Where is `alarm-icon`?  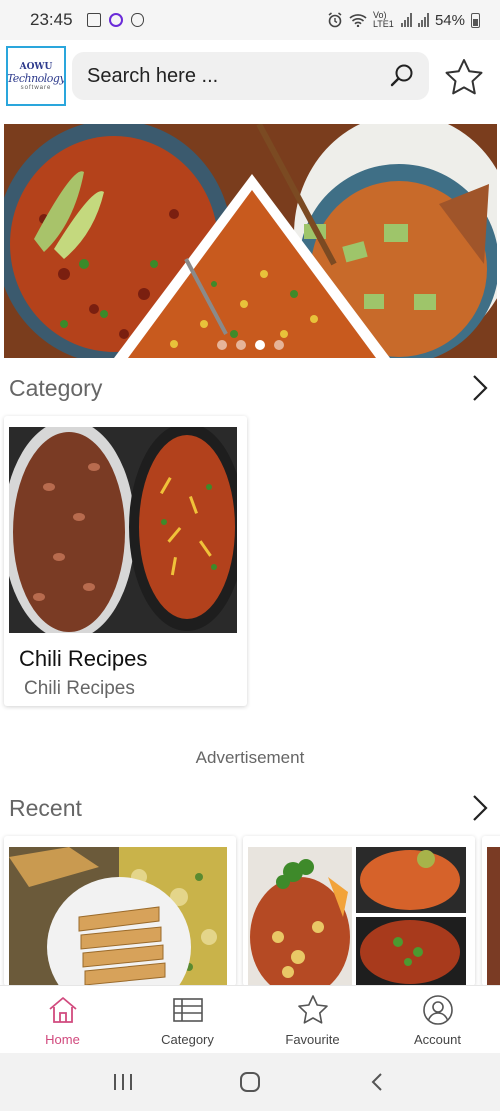 alarm-icon is located at coordinates (335, 20).